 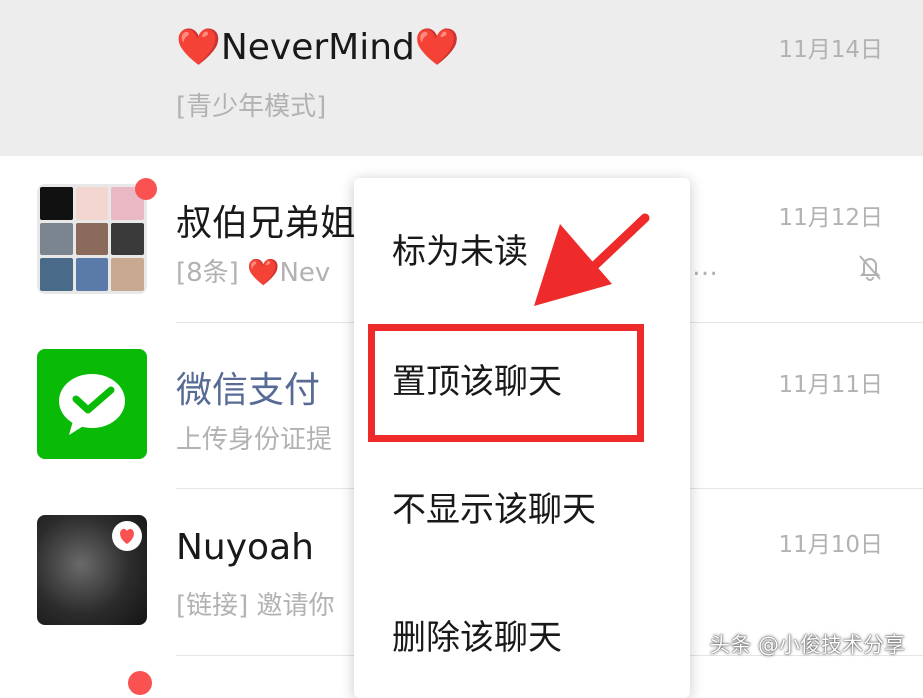 What do you see at coordinates (127, 536) in the screenshot?
I see `heart-icon` at bounding box center [127, 536].